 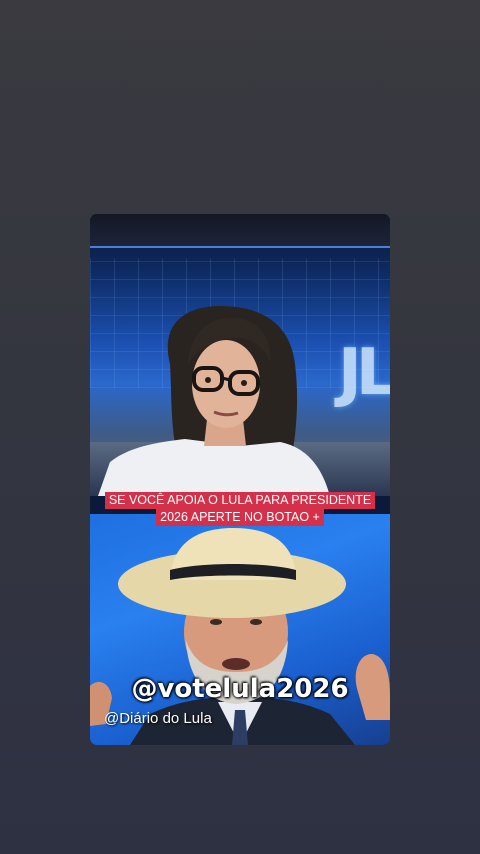 What do you see at coordinates (214, 401) in the screenshot?
I see `news-anchor-image` at bounding box center [214, 401].